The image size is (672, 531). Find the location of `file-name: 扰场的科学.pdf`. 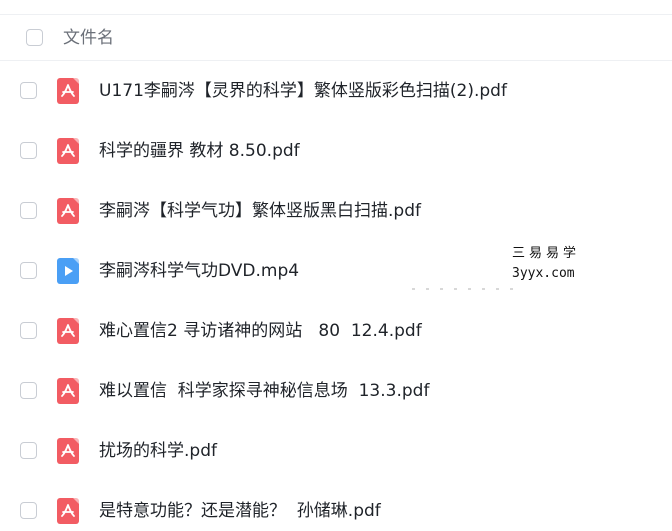

file-name: 扰场的科学.pdf is located at coordinates (158, 451).